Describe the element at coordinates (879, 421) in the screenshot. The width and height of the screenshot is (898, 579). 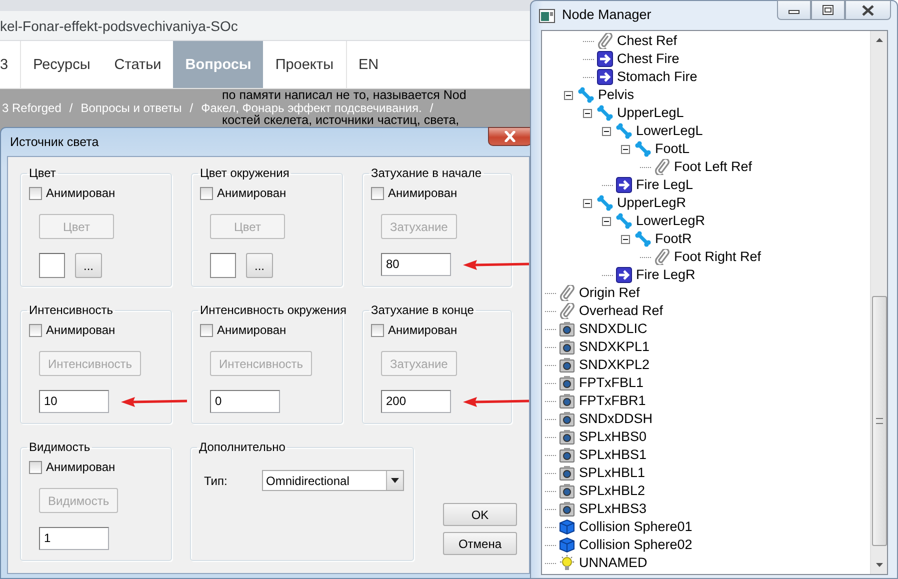
I see `scrollbar-thumb` at that location.